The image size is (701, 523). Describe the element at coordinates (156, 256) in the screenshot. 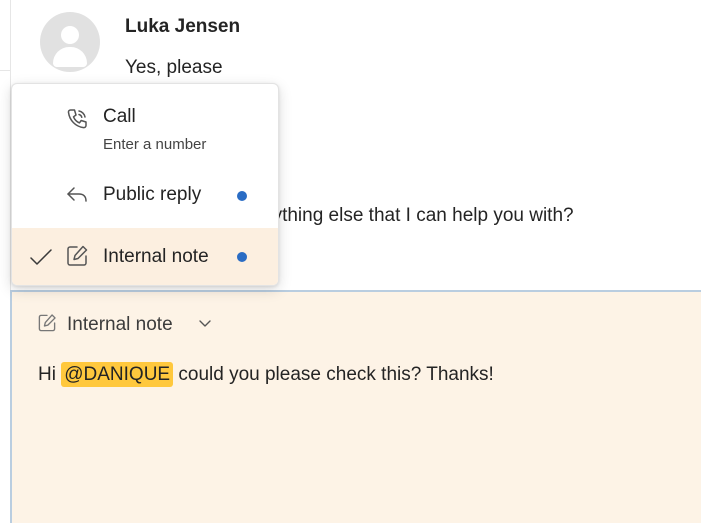

I see `menu-item-internal-note-label: Internal note` at that location.